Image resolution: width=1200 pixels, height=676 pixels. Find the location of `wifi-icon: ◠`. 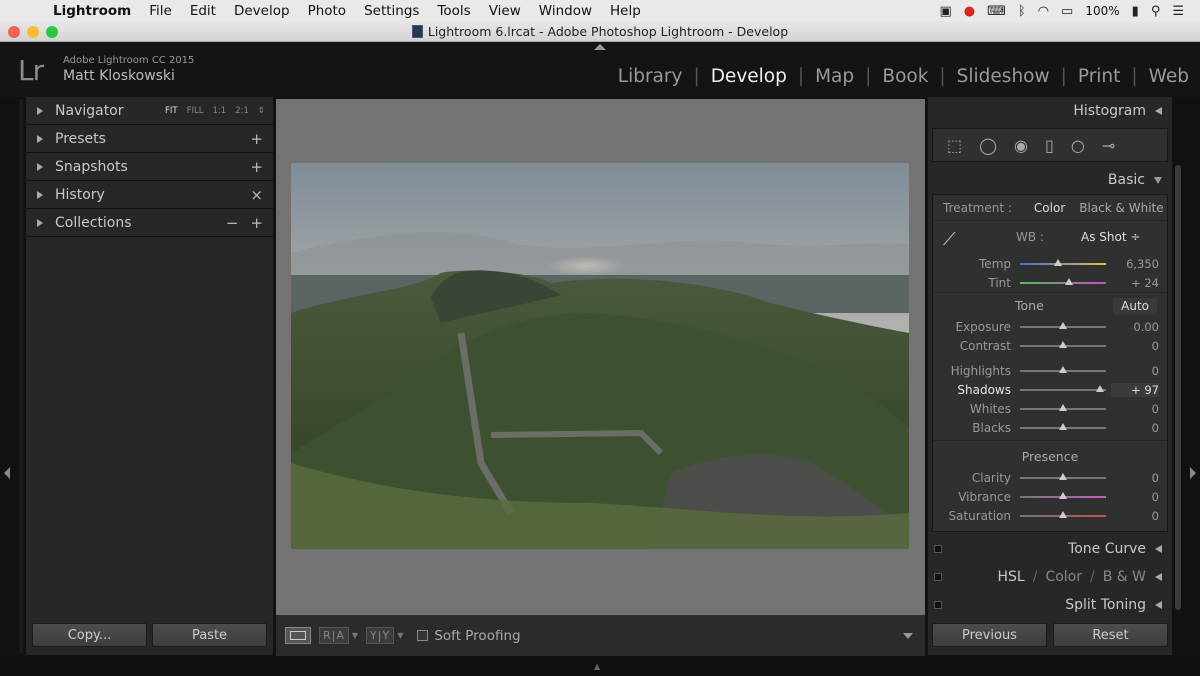

wifi-icon: ◠ is located at coordinates (1043, 11).